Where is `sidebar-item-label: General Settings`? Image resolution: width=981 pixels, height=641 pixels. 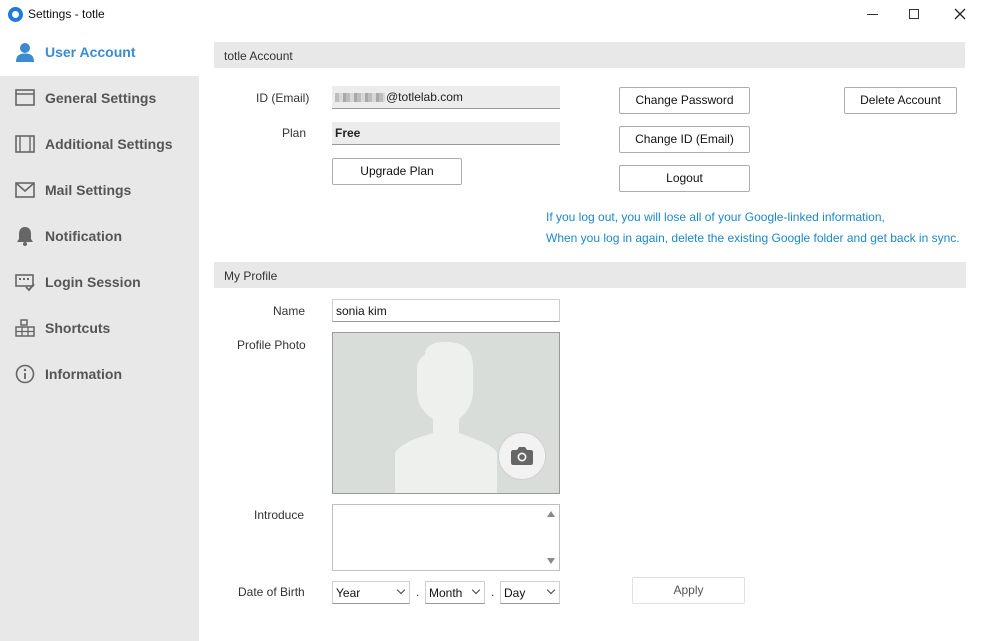
sidebar-item-label: General Settings is located at coordinates (101, 98).